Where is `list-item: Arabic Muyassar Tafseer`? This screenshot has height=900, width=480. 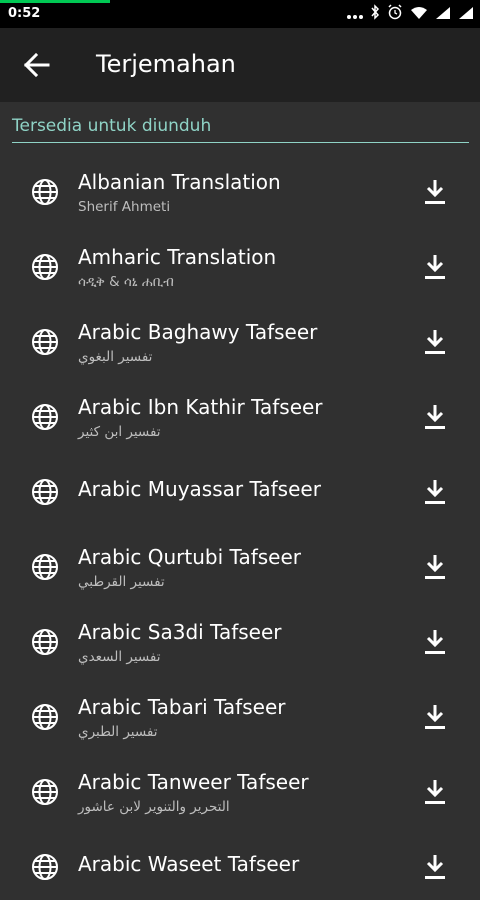 list-item: Arabic Muyassar Tafseer is located at coordinates (240, 487).